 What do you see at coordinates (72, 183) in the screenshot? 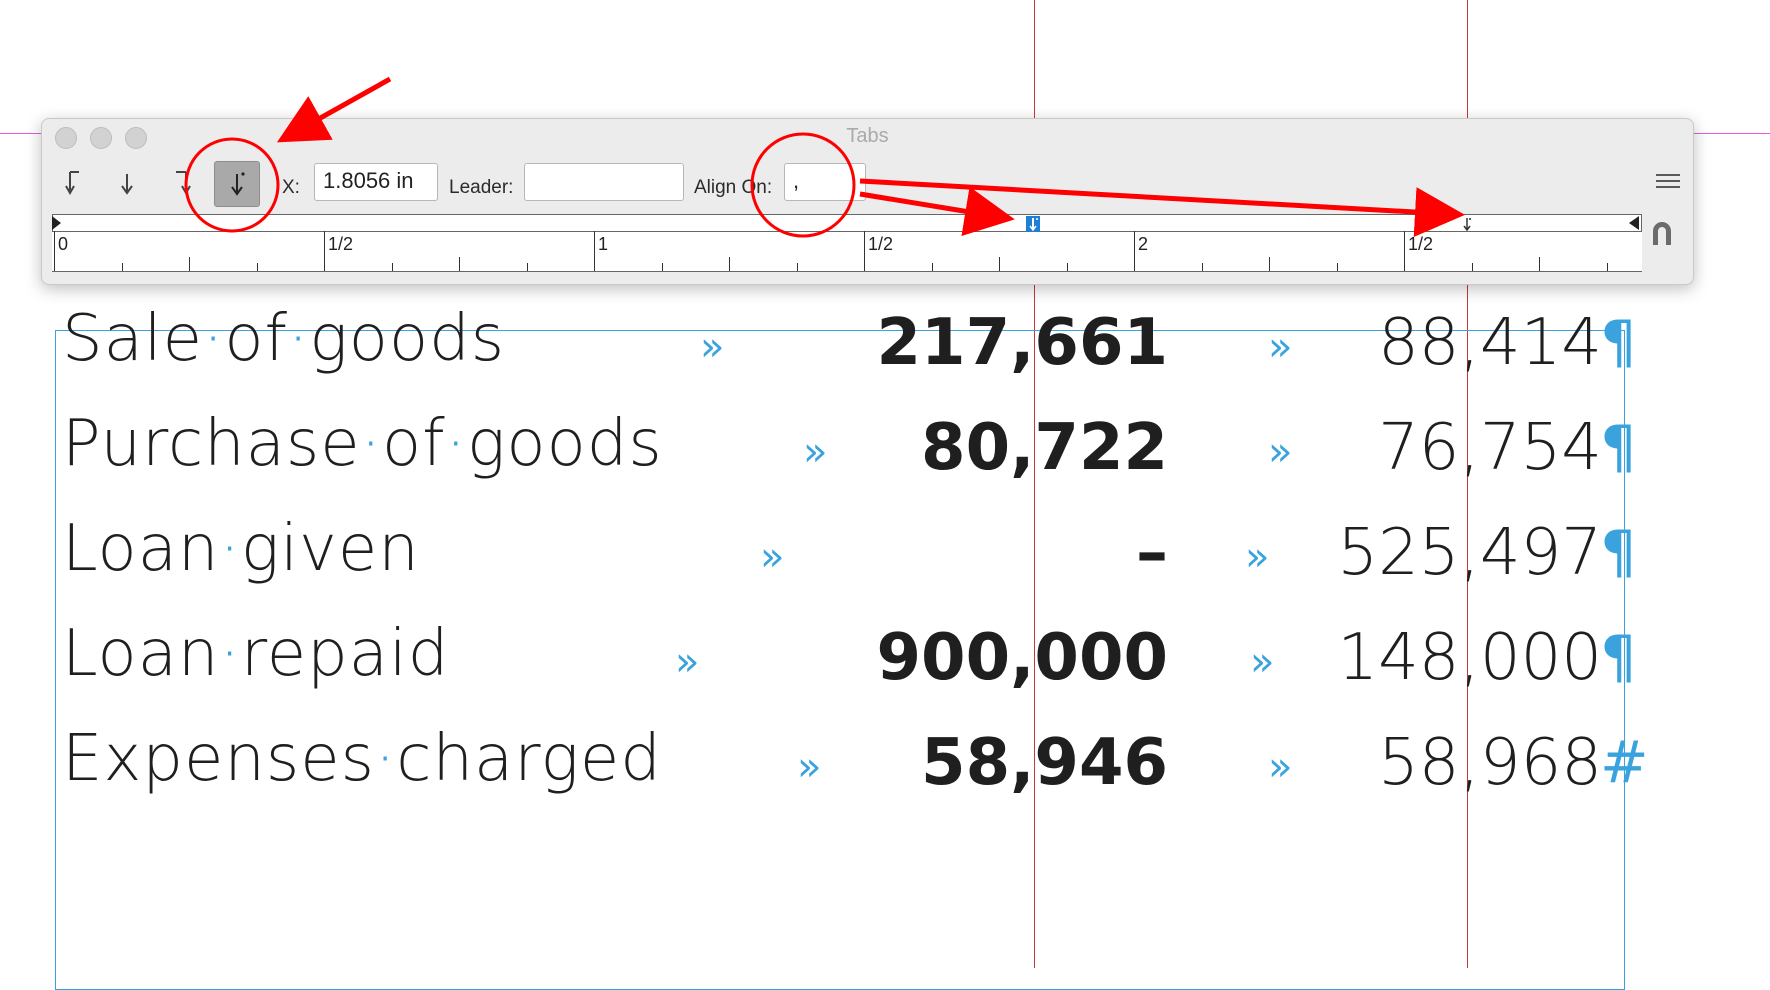
I see `left-justified-tab-icon` at bounding box center [72, 183].